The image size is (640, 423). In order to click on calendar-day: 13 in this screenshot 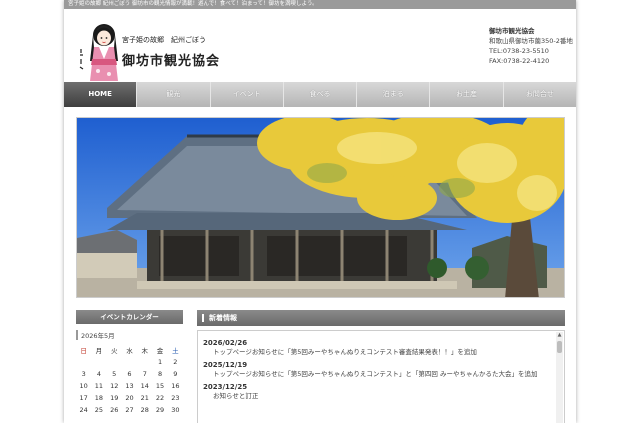, I will do `click(129, 386)`.